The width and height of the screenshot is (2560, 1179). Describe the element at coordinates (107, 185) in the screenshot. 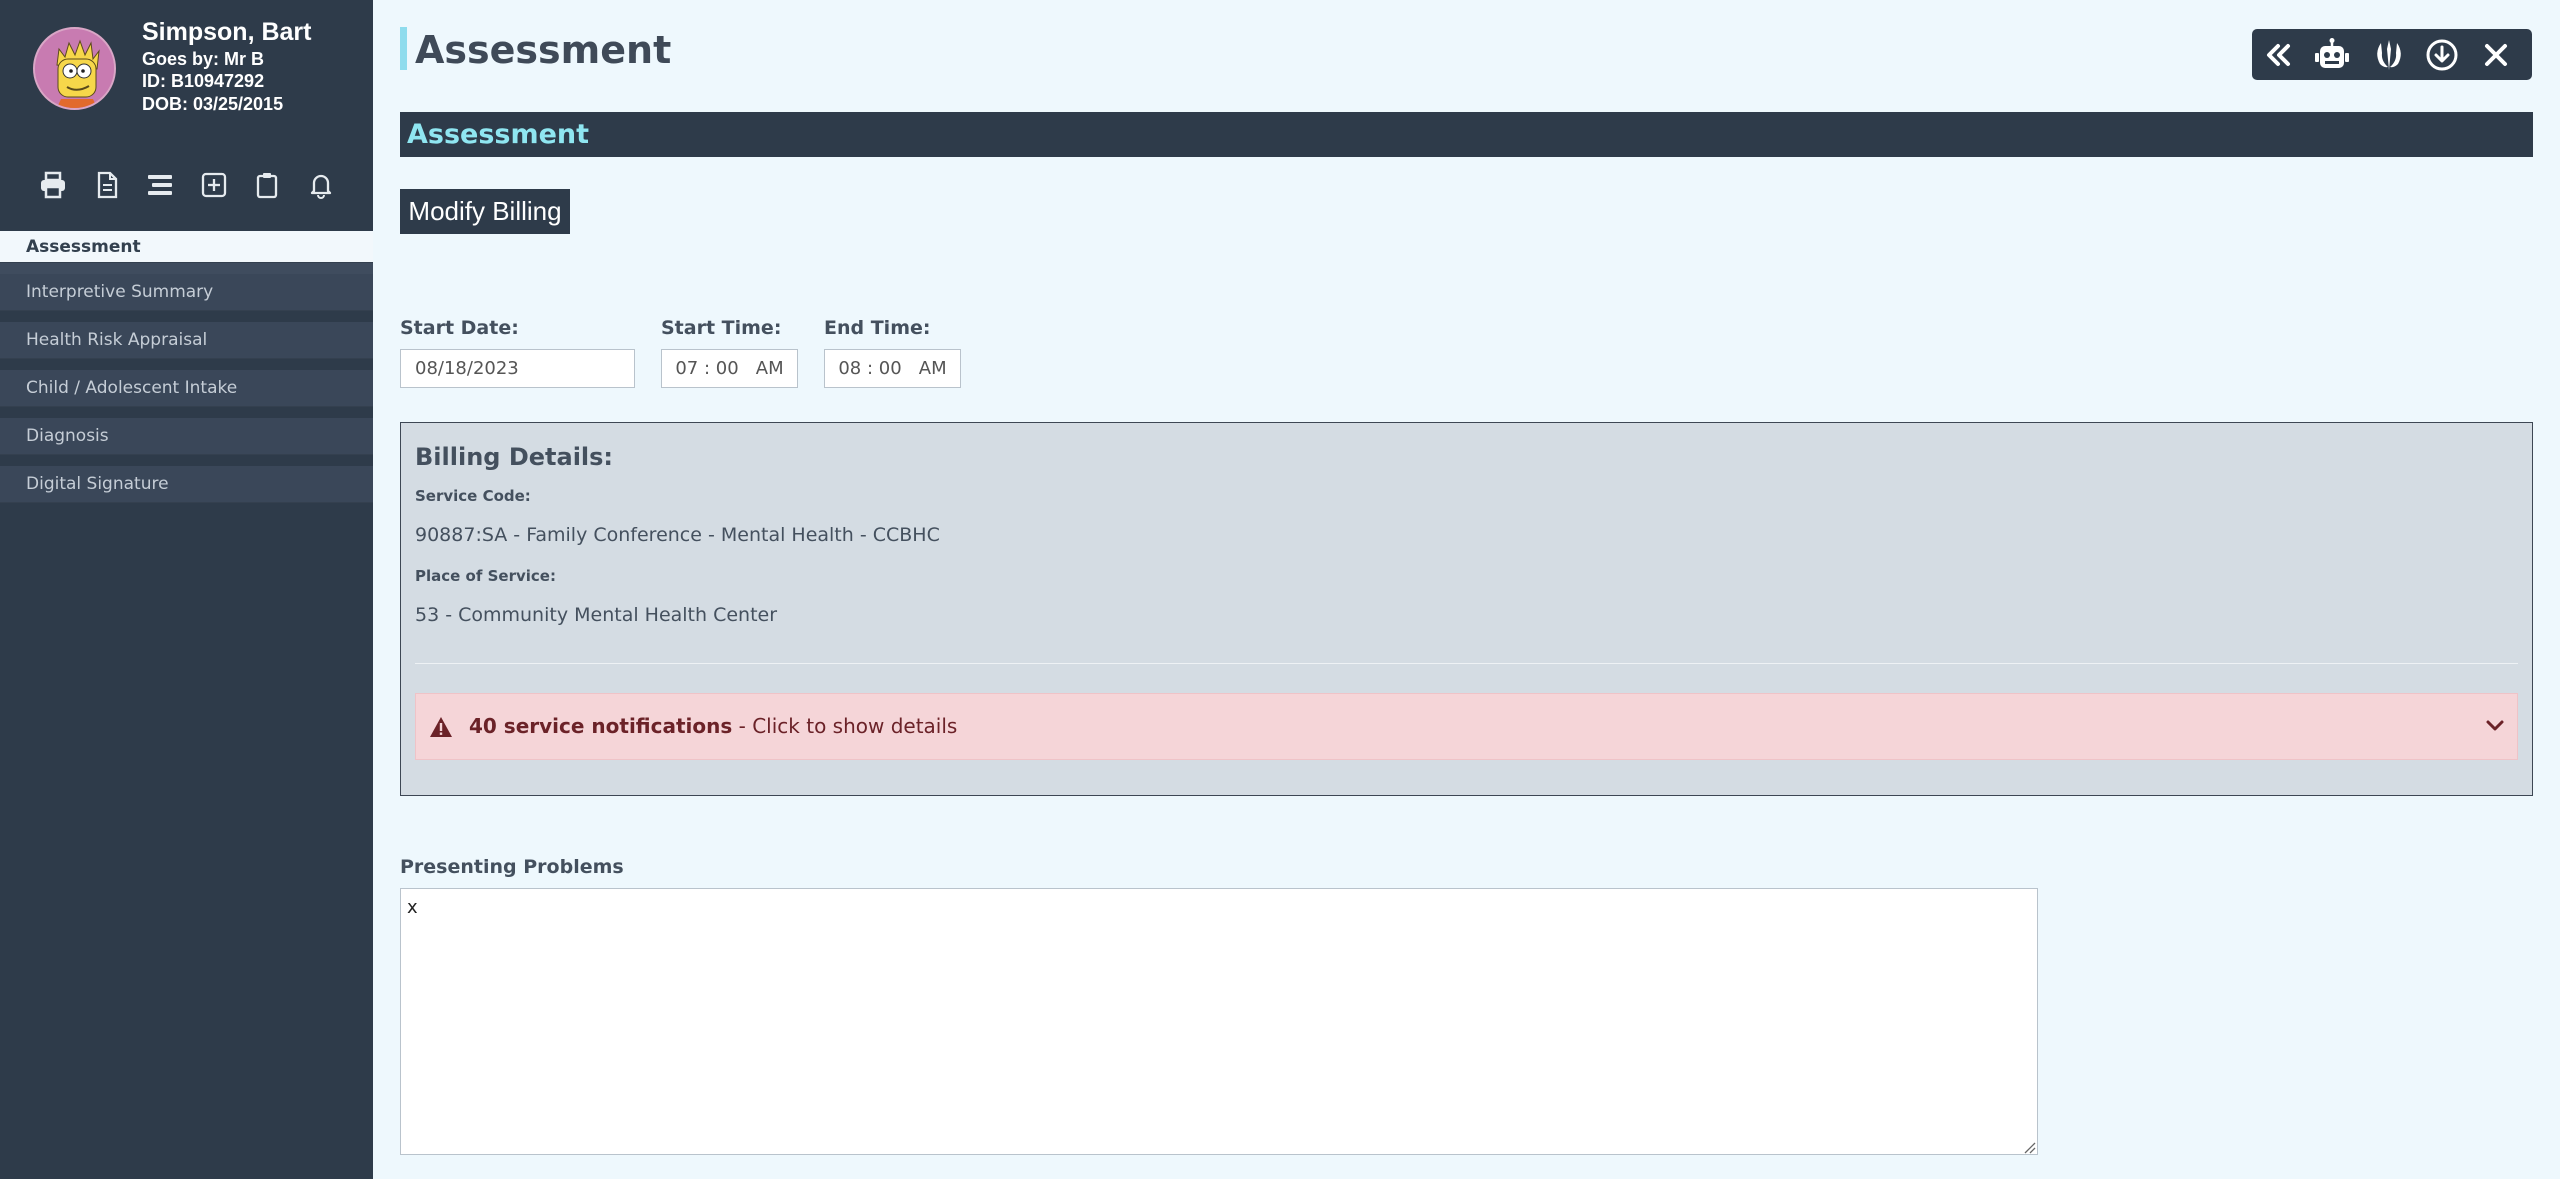

I see `document-icon` at that location.